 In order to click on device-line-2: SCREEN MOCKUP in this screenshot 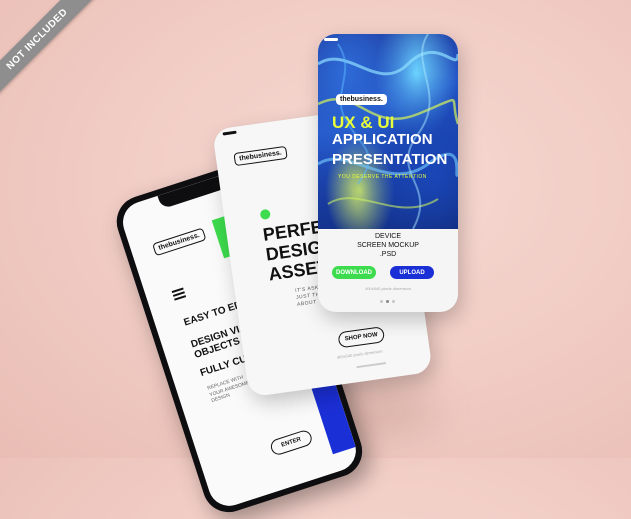, I will do `click(388, 246)`.